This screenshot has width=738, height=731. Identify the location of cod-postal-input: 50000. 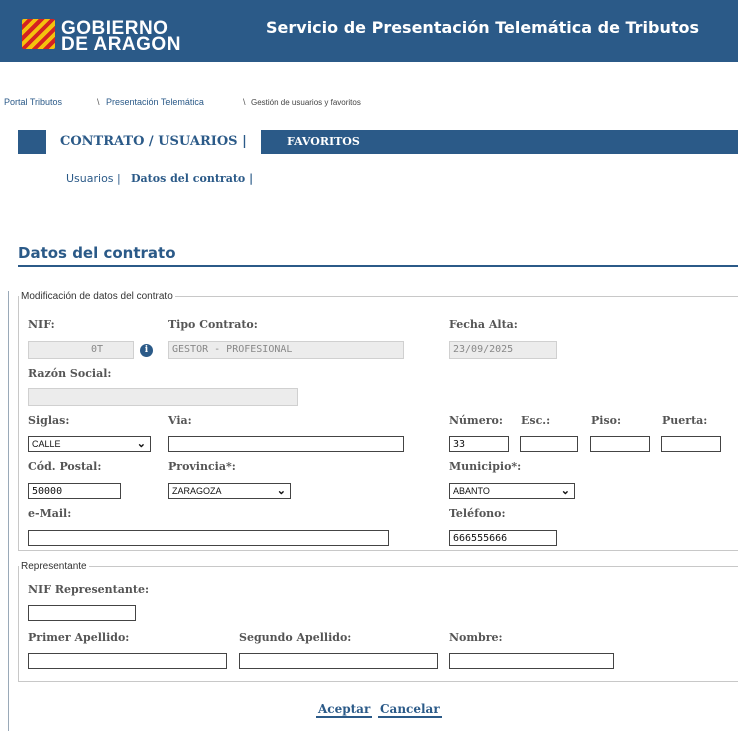
(74, 491).